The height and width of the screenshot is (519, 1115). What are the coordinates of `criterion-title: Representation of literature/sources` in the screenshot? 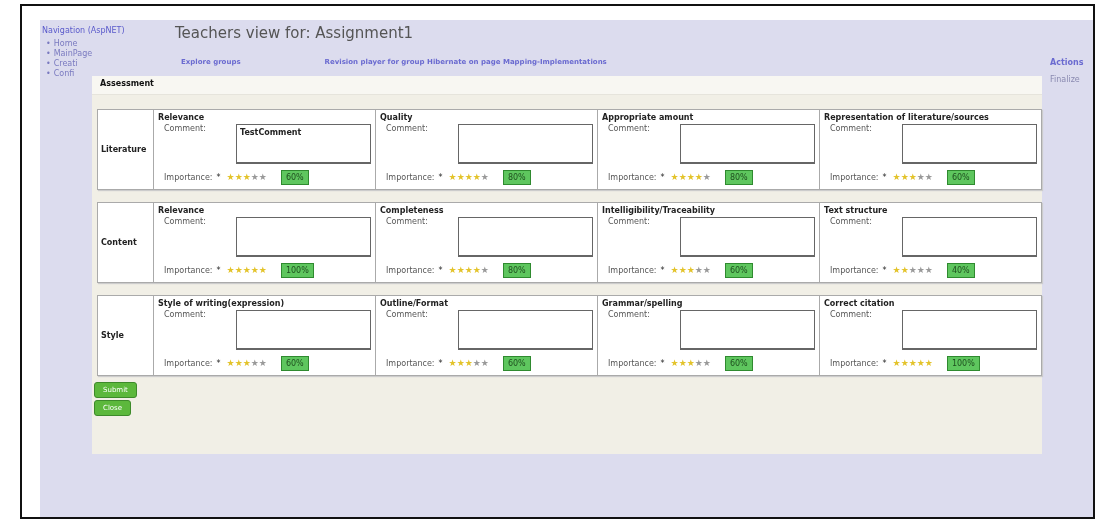 It's located at (907, 117).